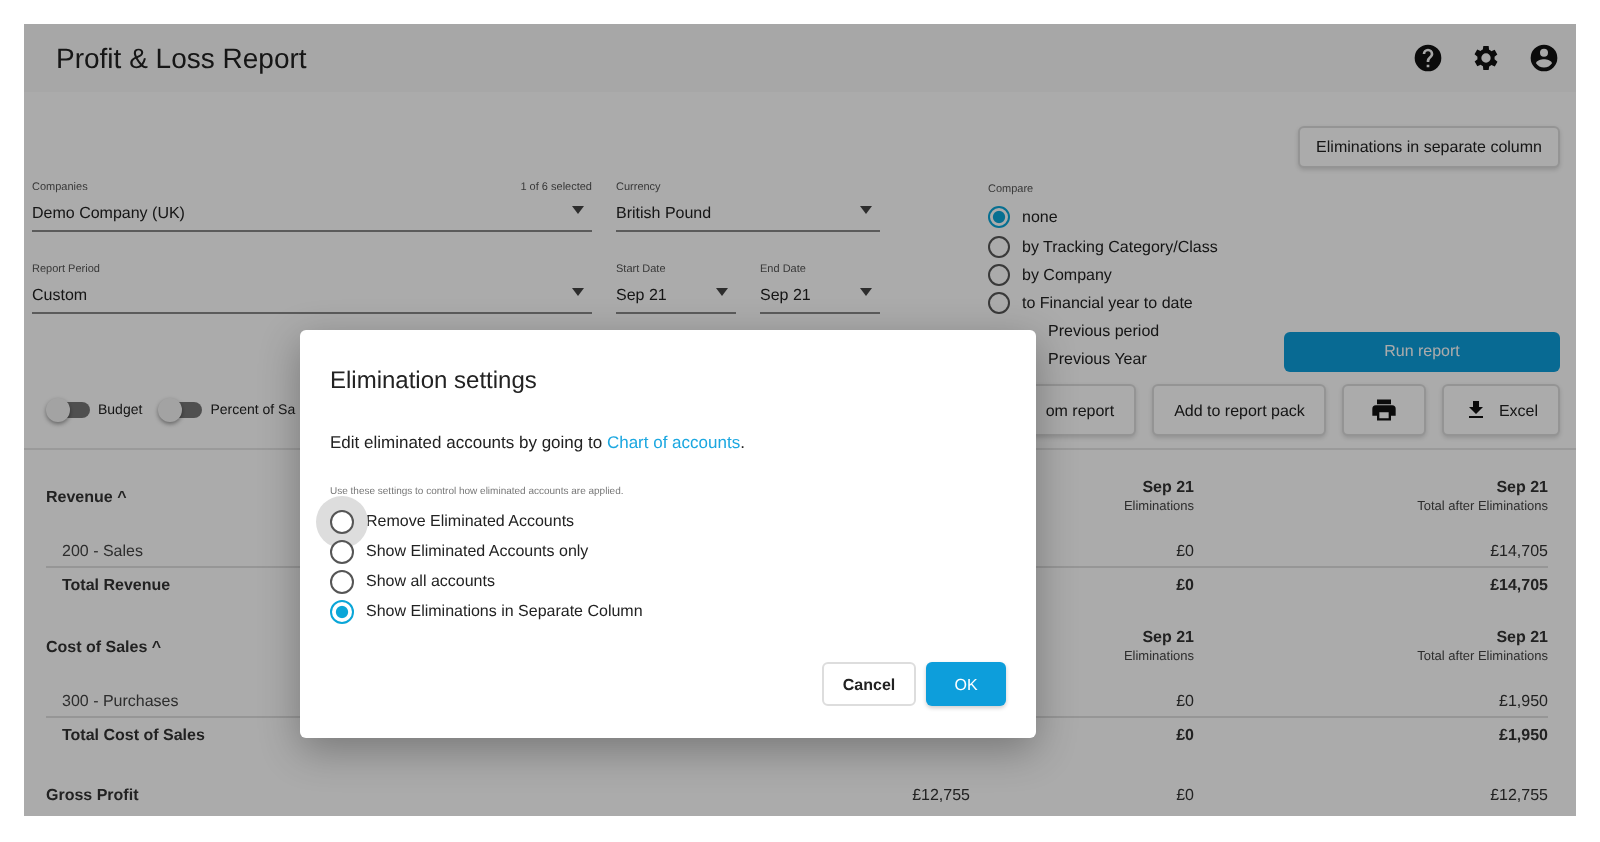  Describe the element at coordinates (430, 581) in the screenshot. I see `radio-label: Show all accounts` at that location.